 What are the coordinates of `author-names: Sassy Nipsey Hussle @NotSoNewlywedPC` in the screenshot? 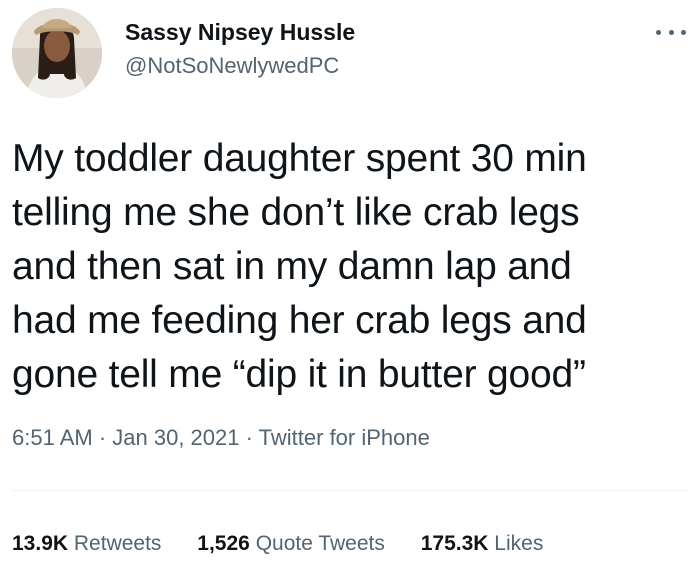 It's located at (240, 49).